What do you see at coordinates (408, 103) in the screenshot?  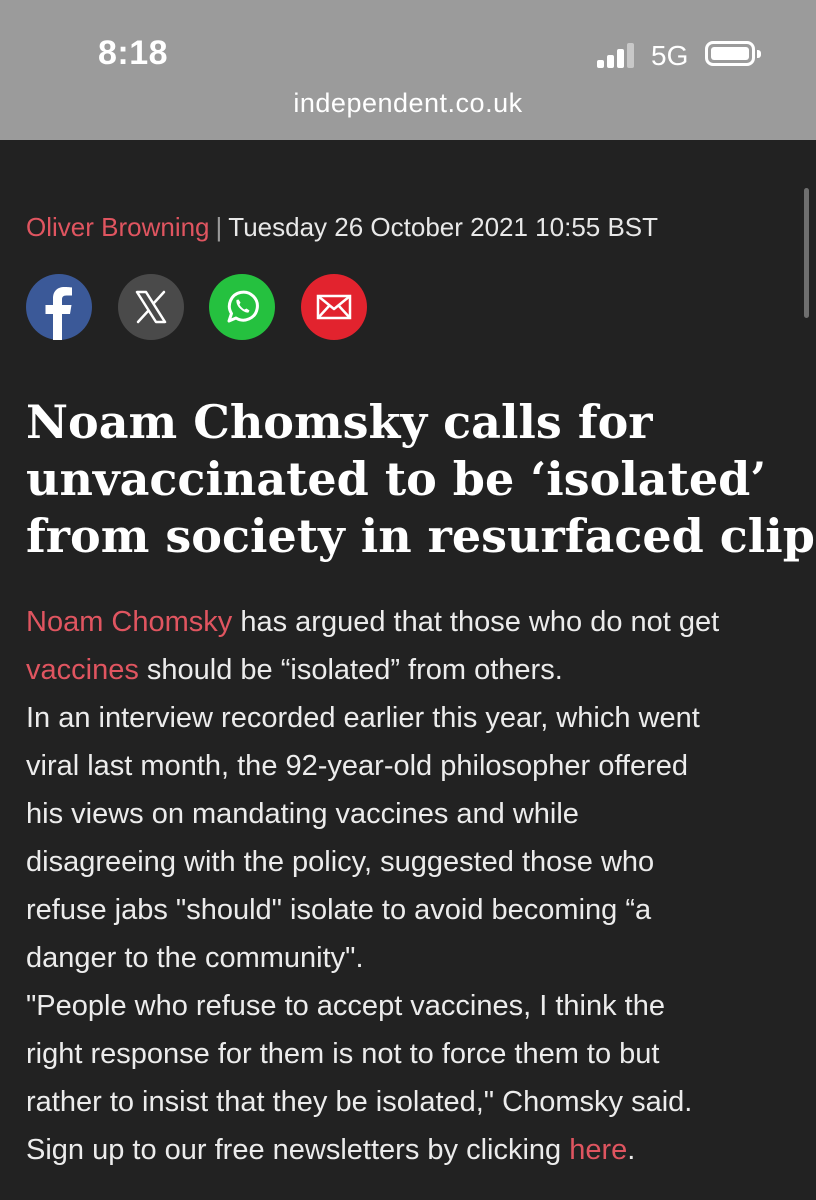 I see `address-bar-url: independent.co.uk` at bounding box center [408, 103].